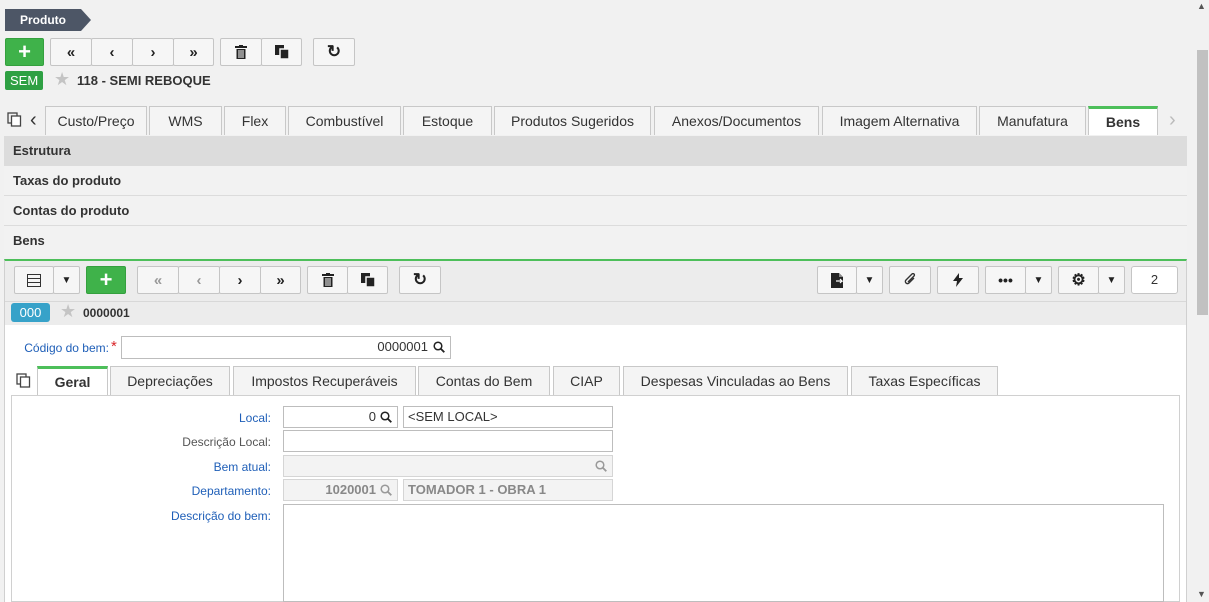 The height and width of the screenshot is (602, 1209). What do you see at coordinates (736, 120) in the screenshot?
I see `tab-anexos-documentos: Anexos/Documentos` at bounding box center [736, 120].